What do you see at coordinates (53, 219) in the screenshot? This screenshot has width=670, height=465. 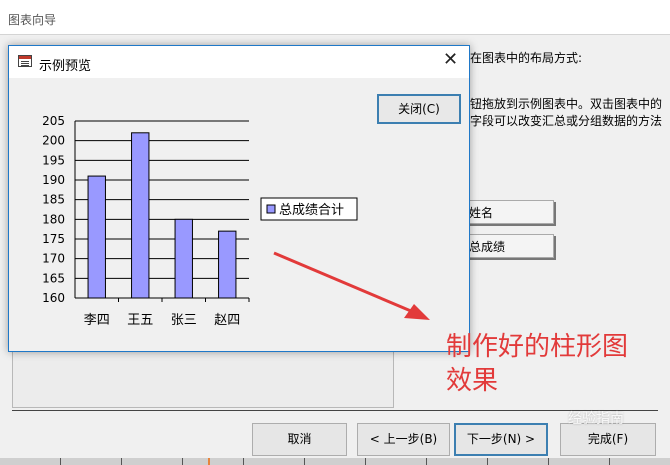 I see `y-tick-label: 180` at bounding box center [53, 219].